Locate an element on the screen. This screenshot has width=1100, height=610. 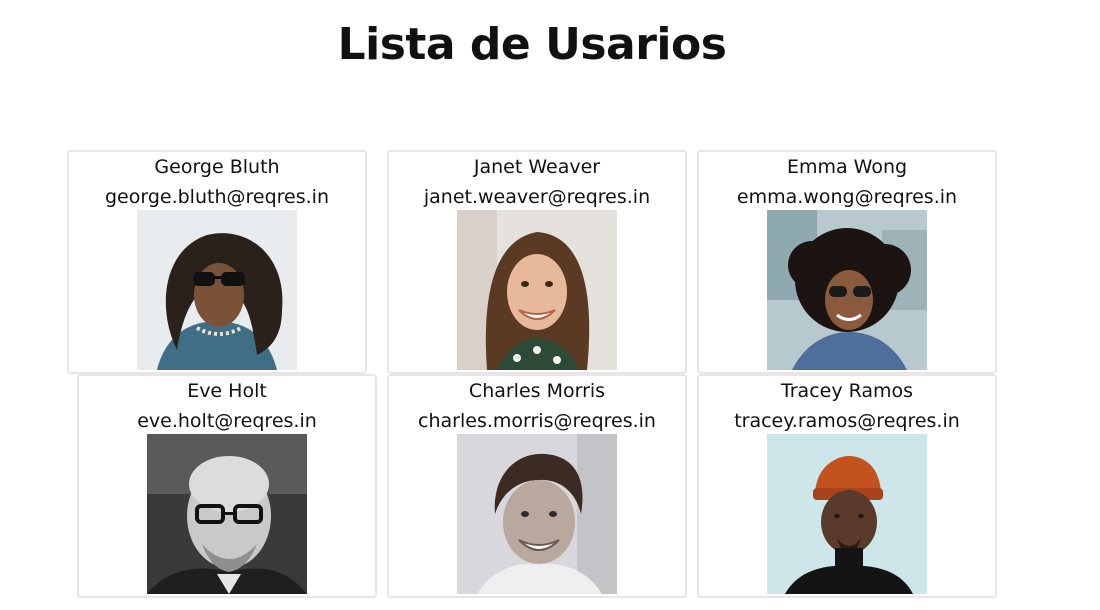
user-card: Eve Holt eve.holt@reqres.in is located at coordinates (227, 486).